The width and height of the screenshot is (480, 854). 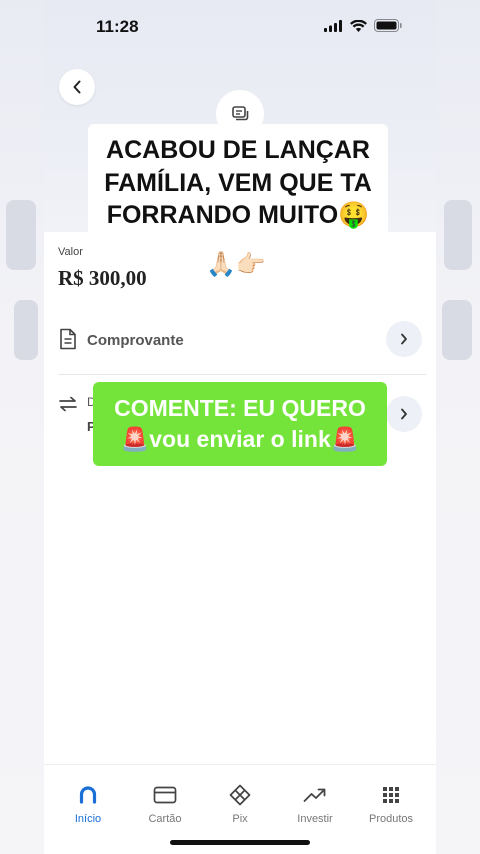 What do you see at coordinates (314, 795) in the screenshot?
I see `trend-up-icon` at bounding box center [314, 795].